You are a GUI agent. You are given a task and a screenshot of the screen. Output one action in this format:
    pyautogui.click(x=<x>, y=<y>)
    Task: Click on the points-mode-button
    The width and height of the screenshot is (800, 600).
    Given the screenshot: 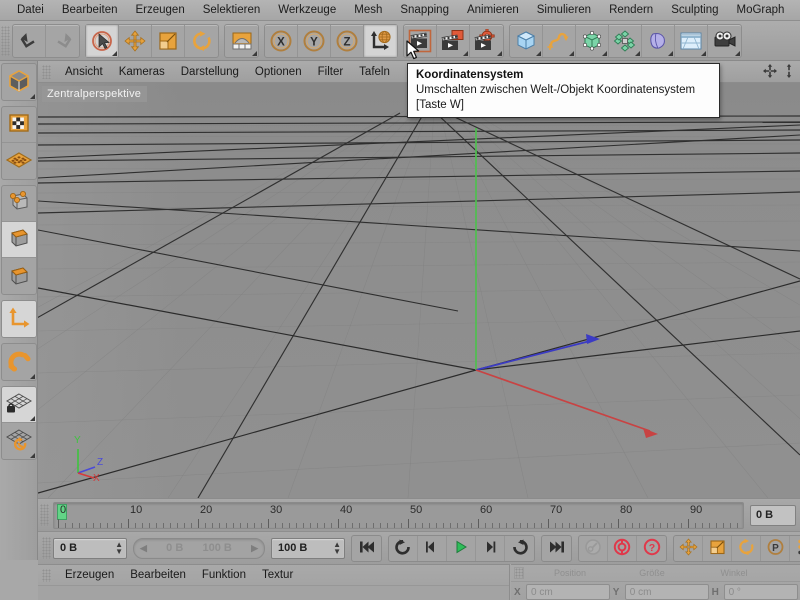 What is the action you would take?
    pyautogui.click(x=18, y=204)
    